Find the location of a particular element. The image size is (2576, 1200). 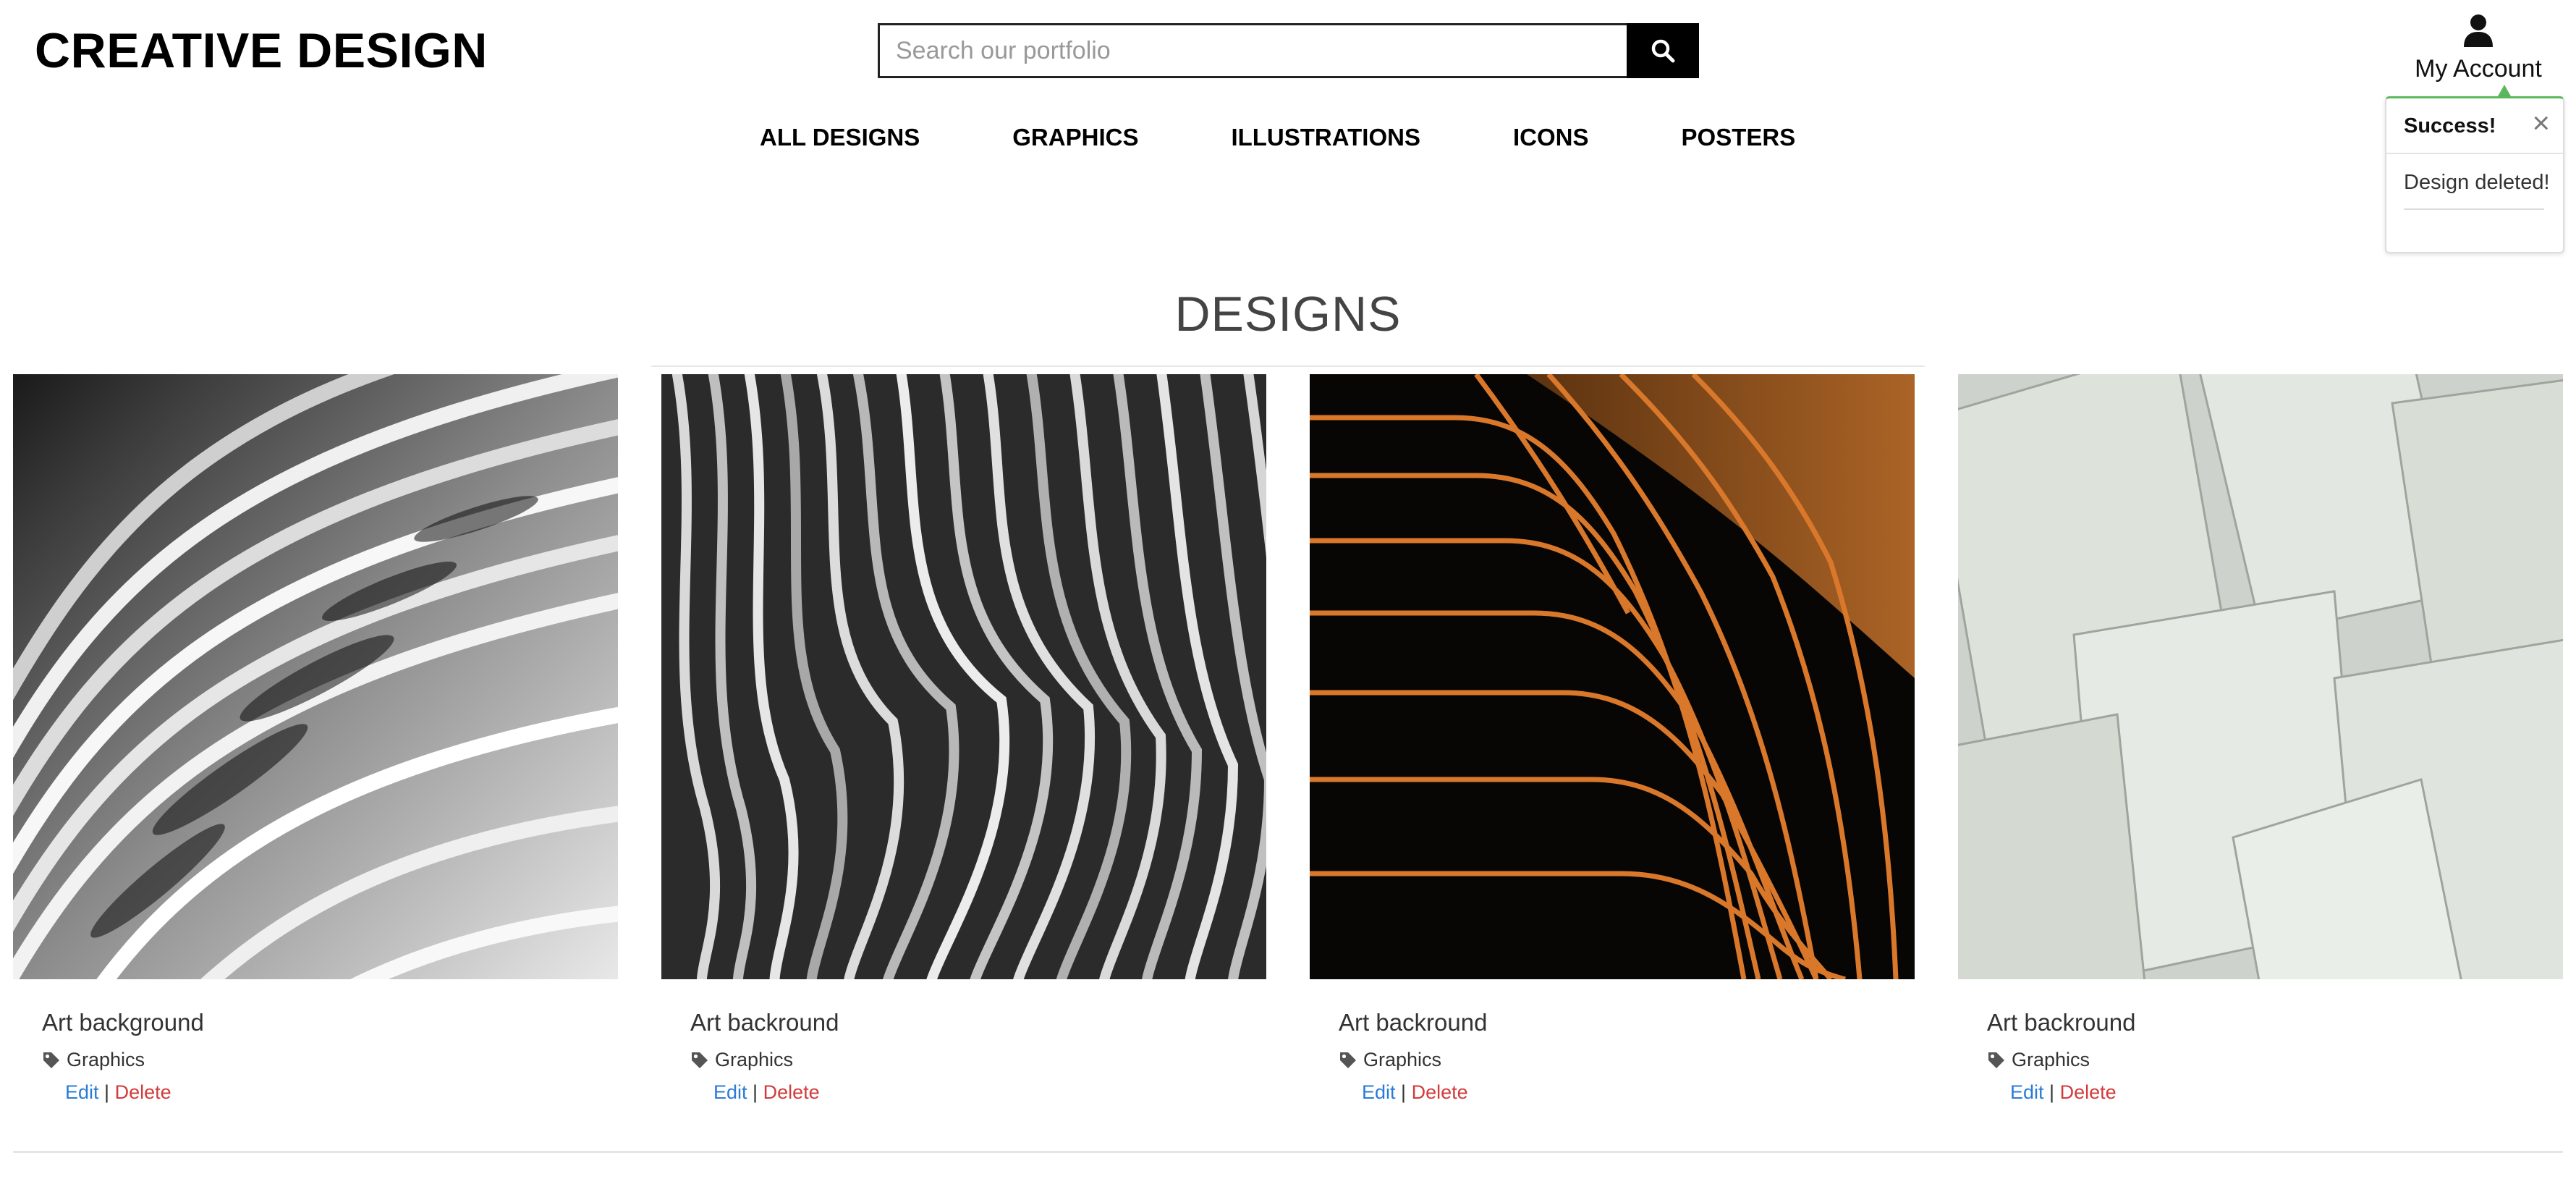

search-bar is located at coordinates (1288, 50).